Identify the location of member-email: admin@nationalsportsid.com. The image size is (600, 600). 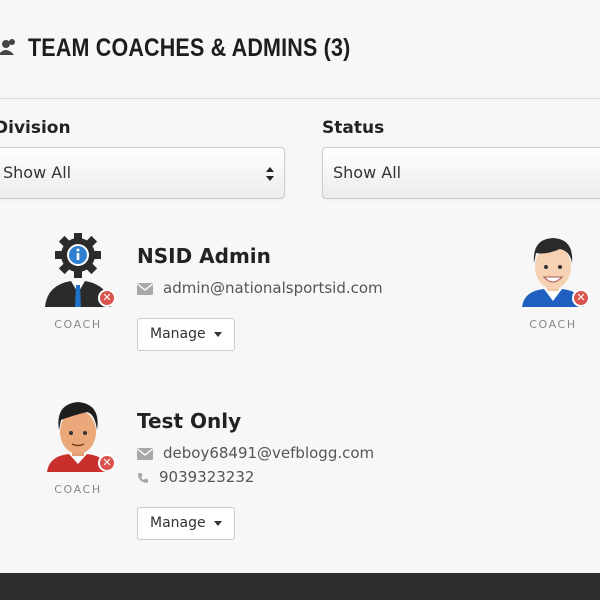
(260, 288).